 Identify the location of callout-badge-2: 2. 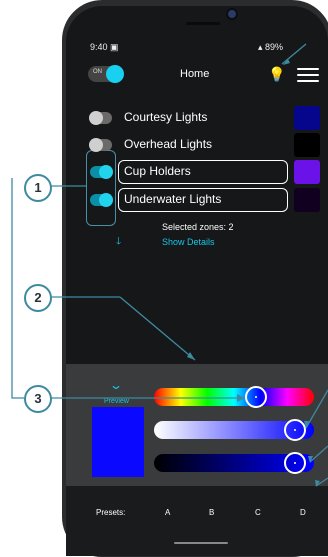
(38, 298).